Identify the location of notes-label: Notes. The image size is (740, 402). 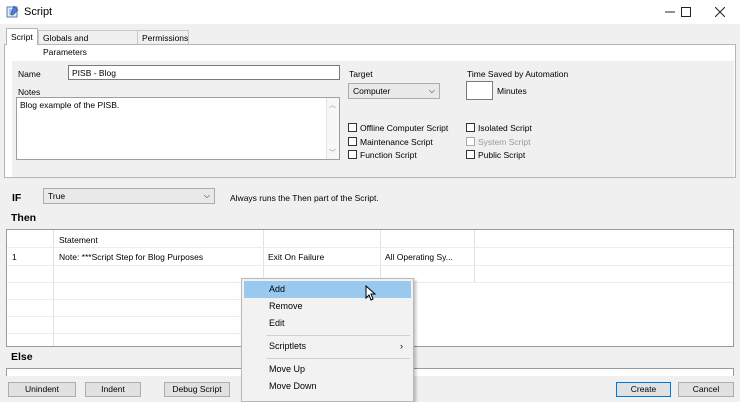
(29, 92).